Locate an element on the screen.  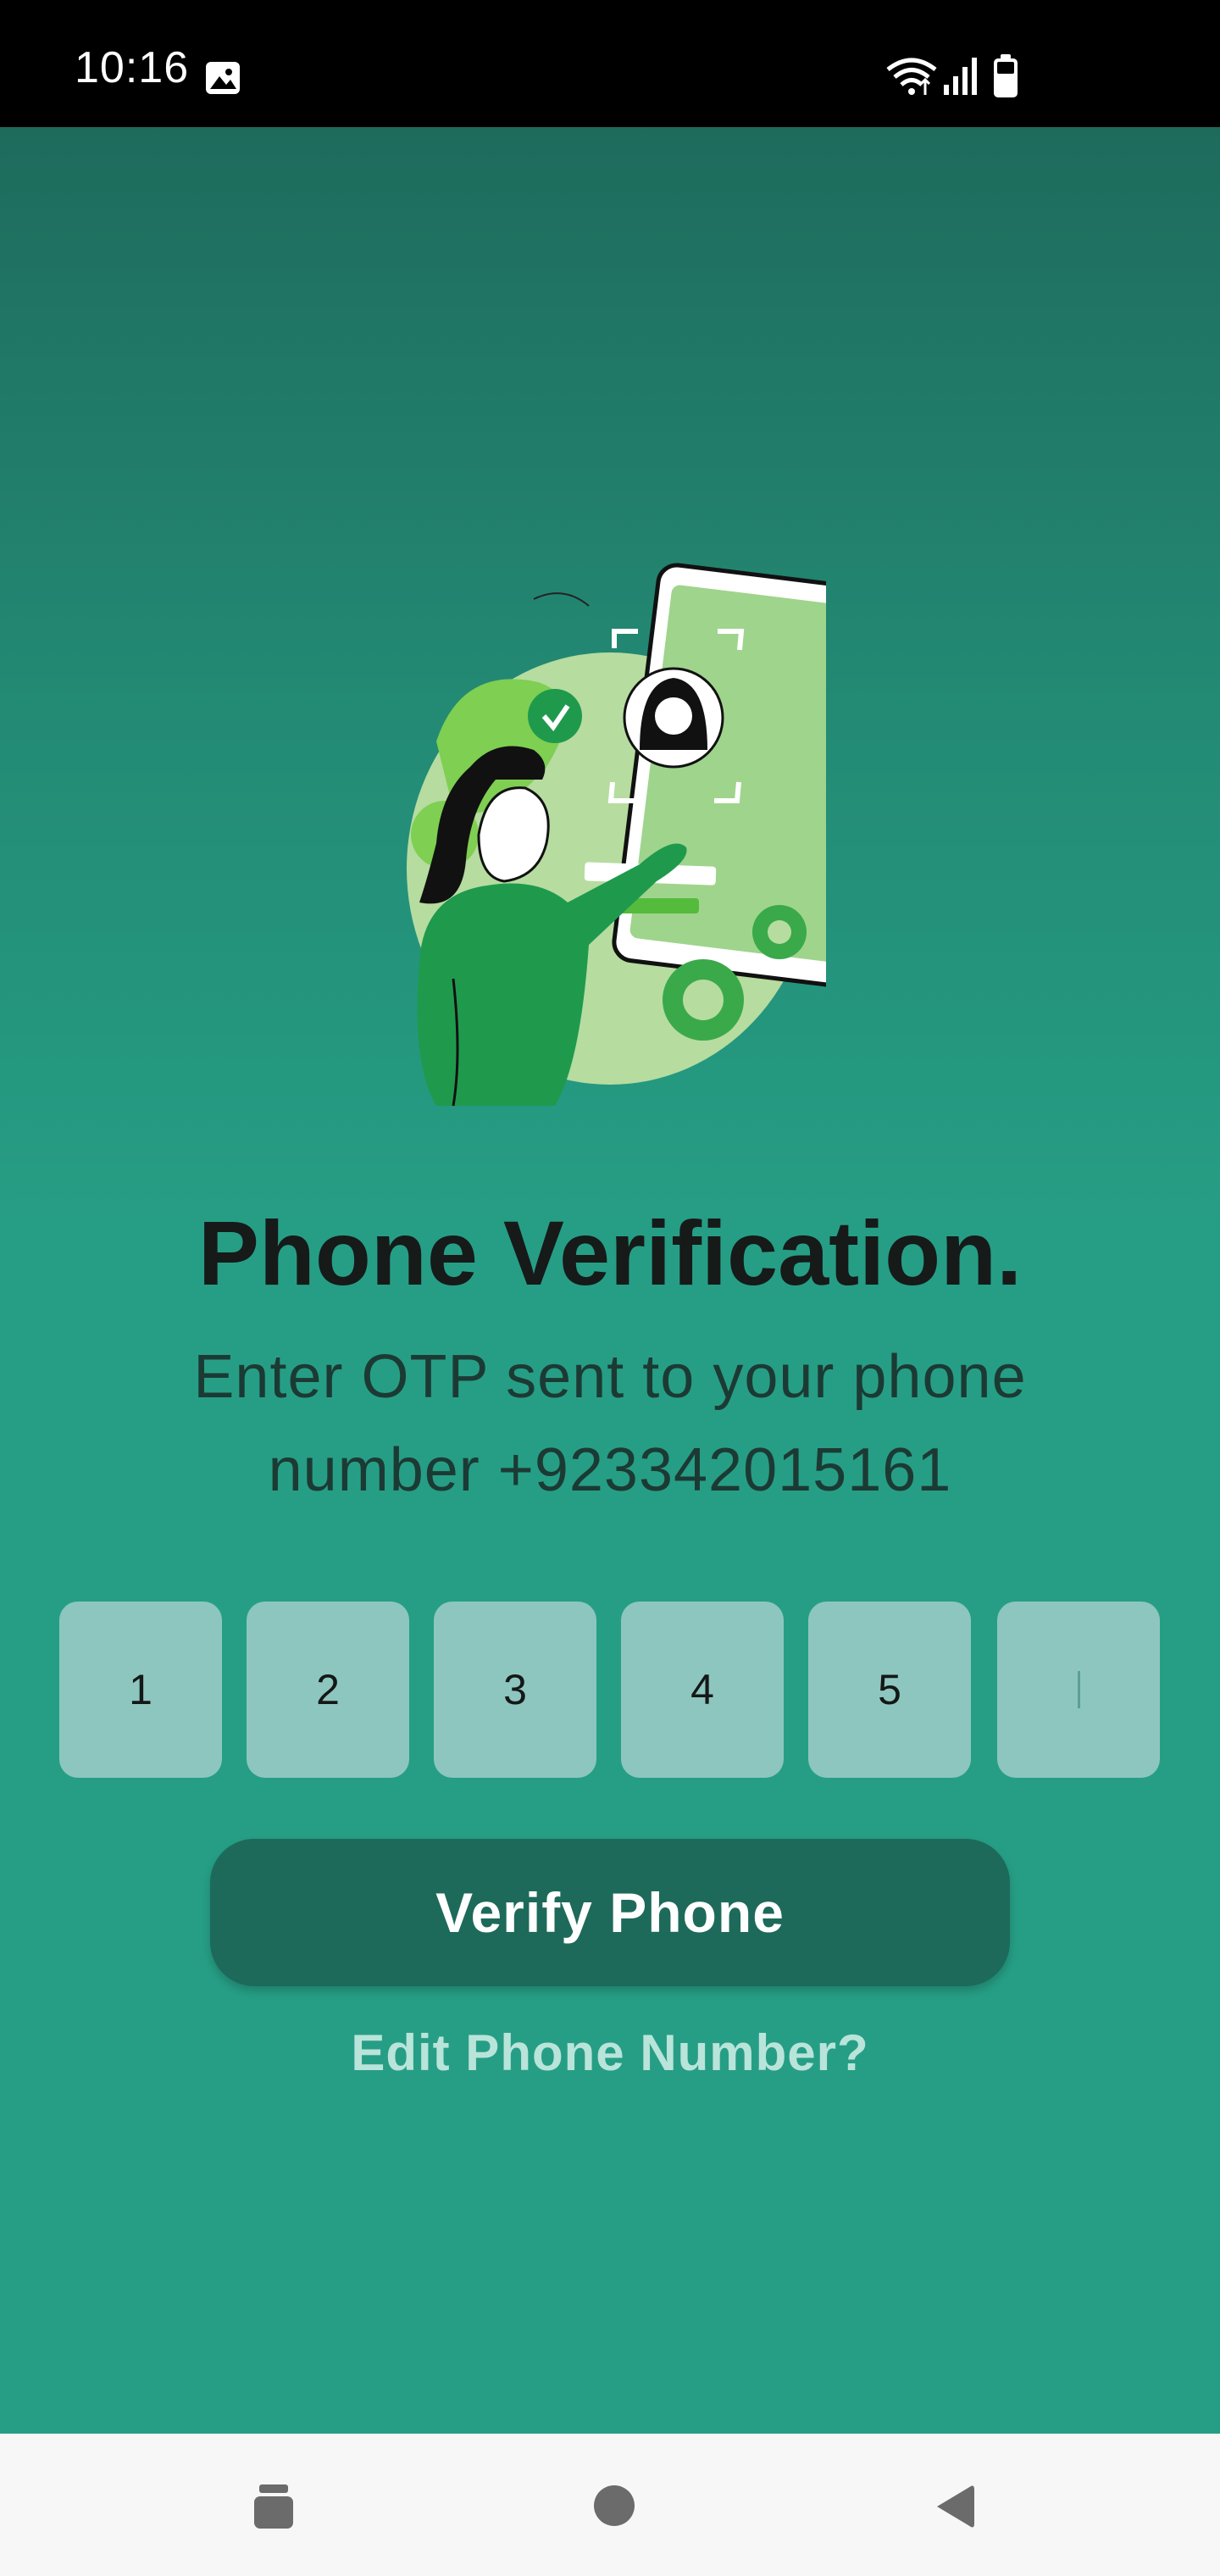
page-title: Phone Verification. is located at coordinates (610, 1253).